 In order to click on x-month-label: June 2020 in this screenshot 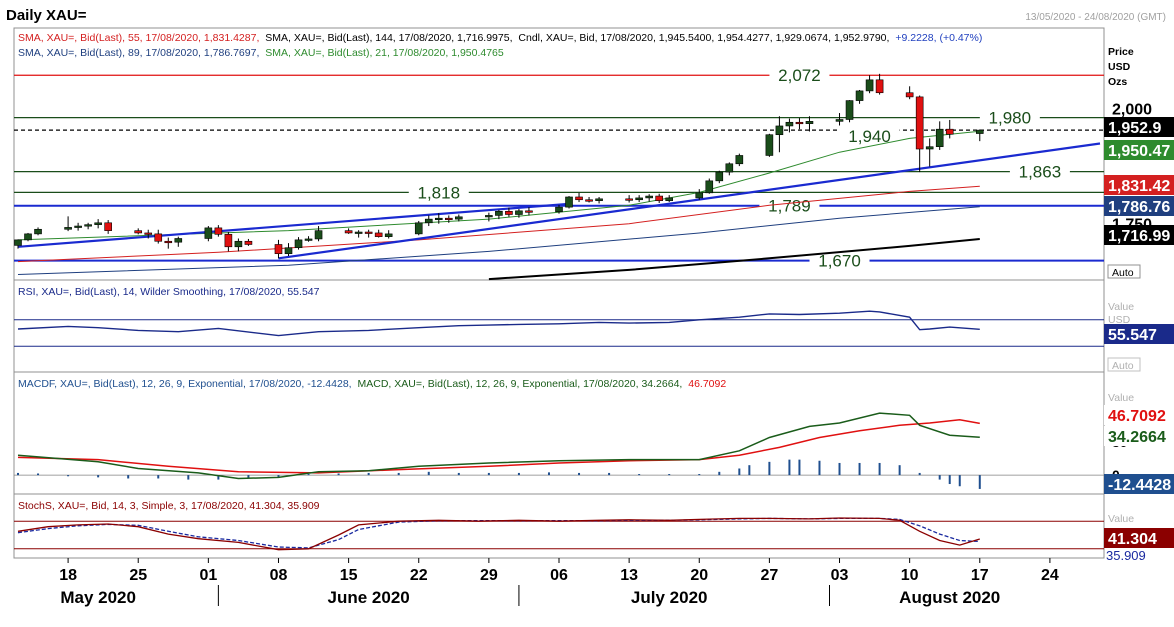, I will do `click(369, 597)`.